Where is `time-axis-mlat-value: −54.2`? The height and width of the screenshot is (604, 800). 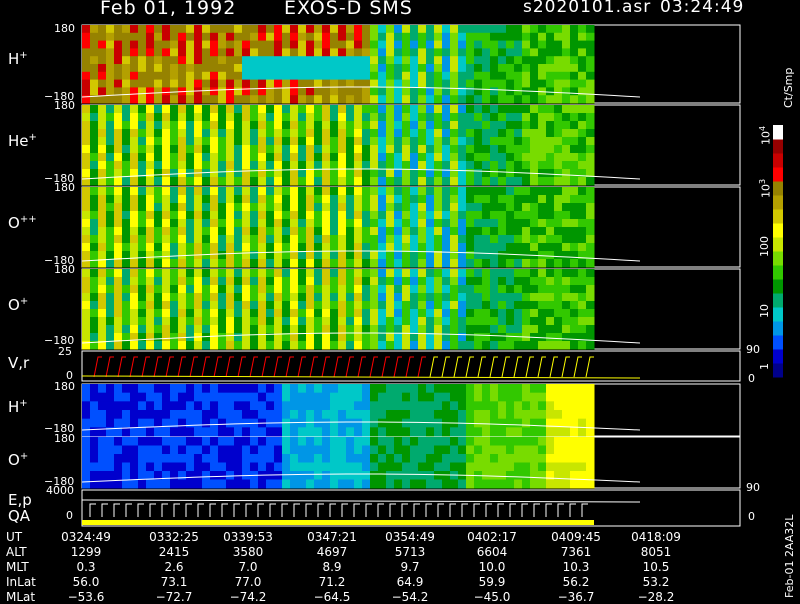 time-axis-mlat-value: −54.2 is located at coordinates (410, 597).